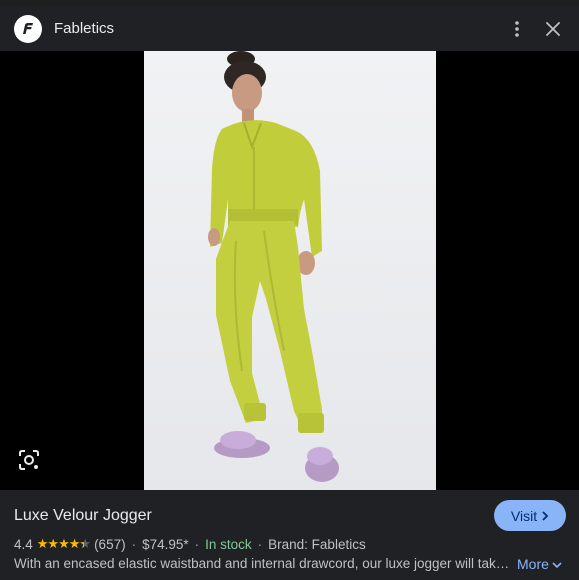 The height and width of the screenshot is (580, 579). I want to click on google-lens-icon, so click(29, 460).